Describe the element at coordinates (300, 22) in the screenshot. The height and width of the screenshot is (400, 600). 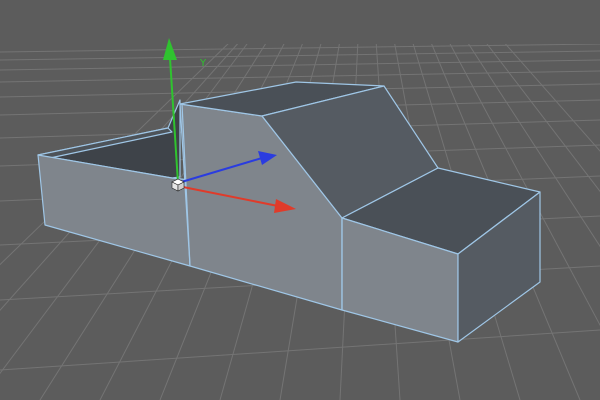
I see `horizon-fade` at that location.